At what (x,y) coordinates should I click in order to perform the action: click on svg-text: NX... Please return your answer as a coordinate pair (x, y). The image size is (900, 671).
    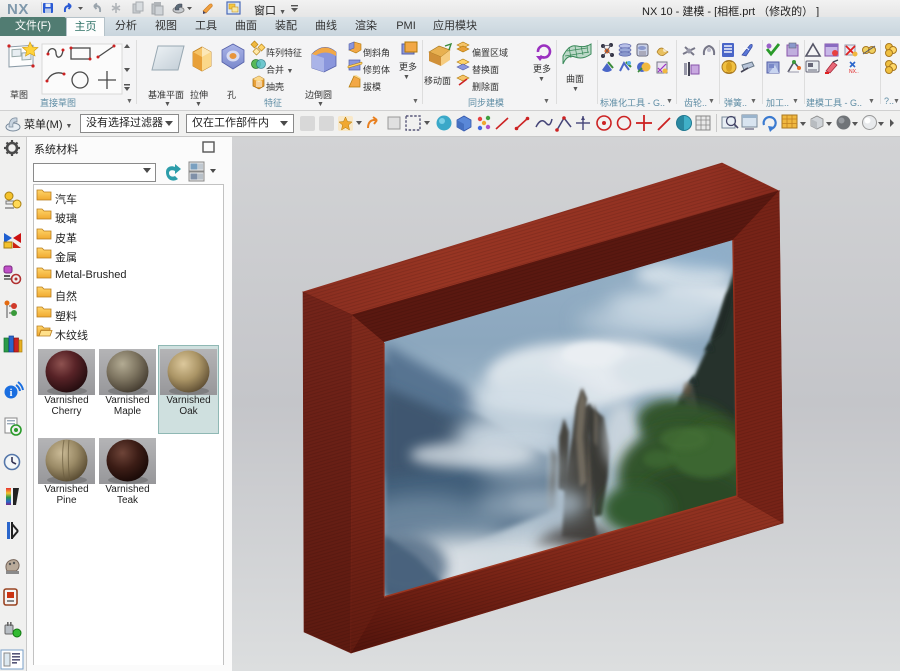
    Looking at the image, I should click on (854, 72).